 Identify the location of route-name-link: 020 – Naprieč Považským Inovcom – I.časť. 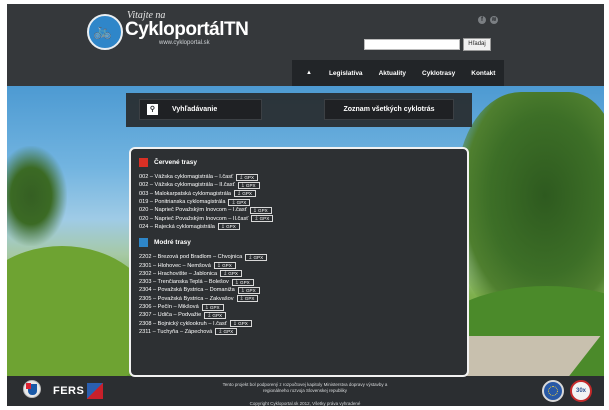
(193, 210).